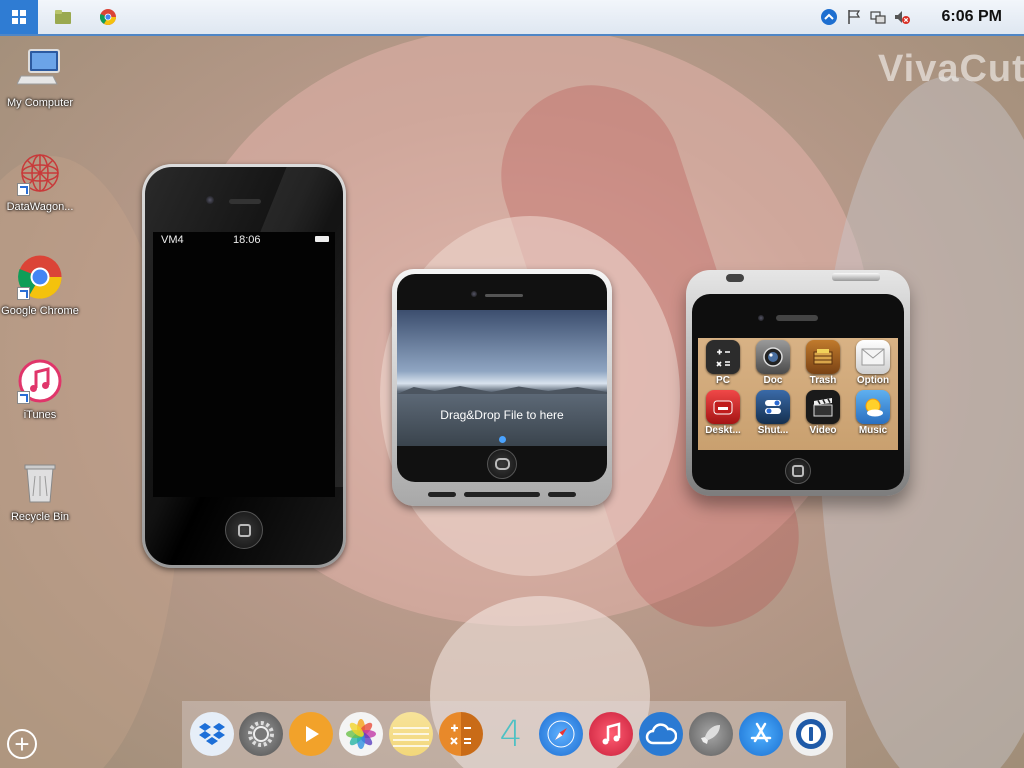 Image resolution: width=1024 pixels, height=768 pixels. What do you see at coordinates (878, 17) in the screenshot?
I see `network-icon` at bounding box center [878, 17].